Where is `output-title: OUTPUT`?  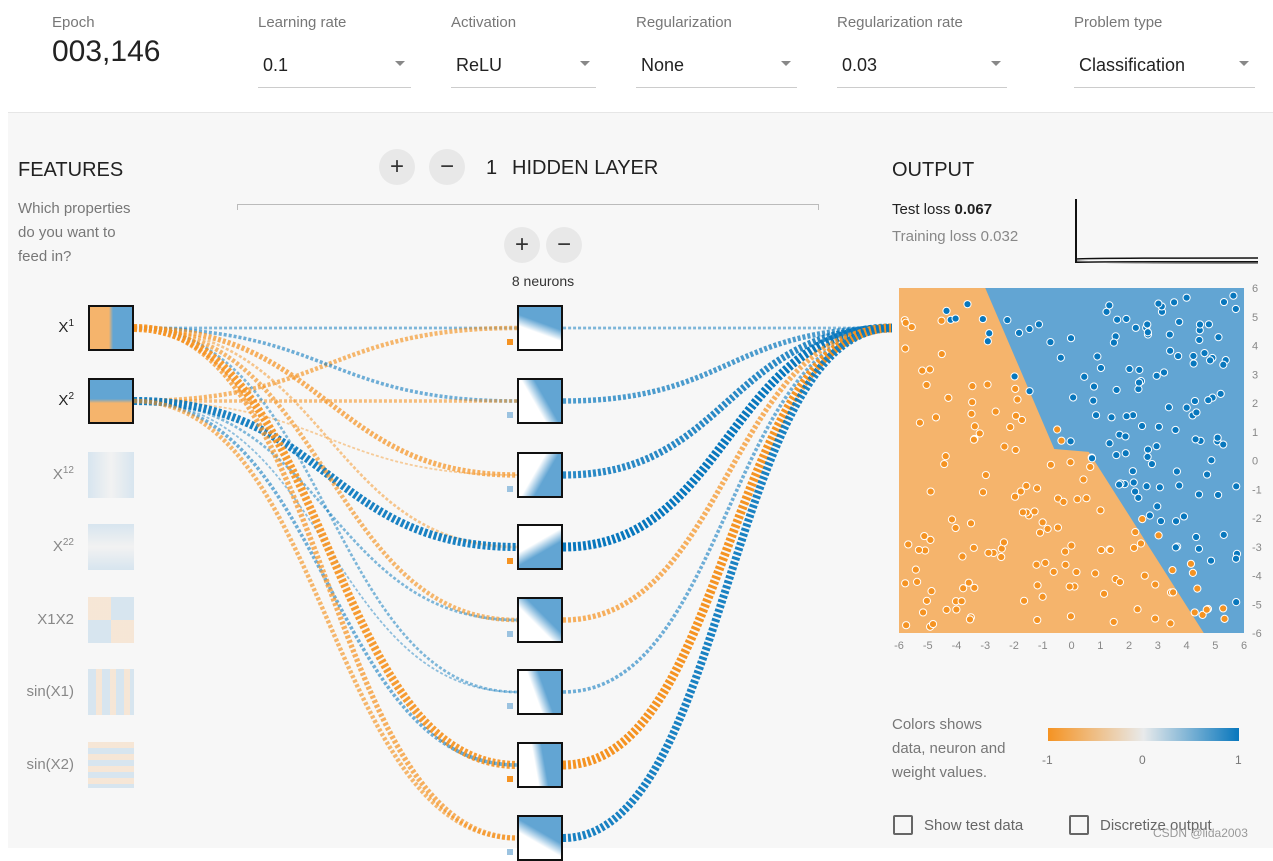 output-title: OUTPUT is located at coordinates (933, 170).